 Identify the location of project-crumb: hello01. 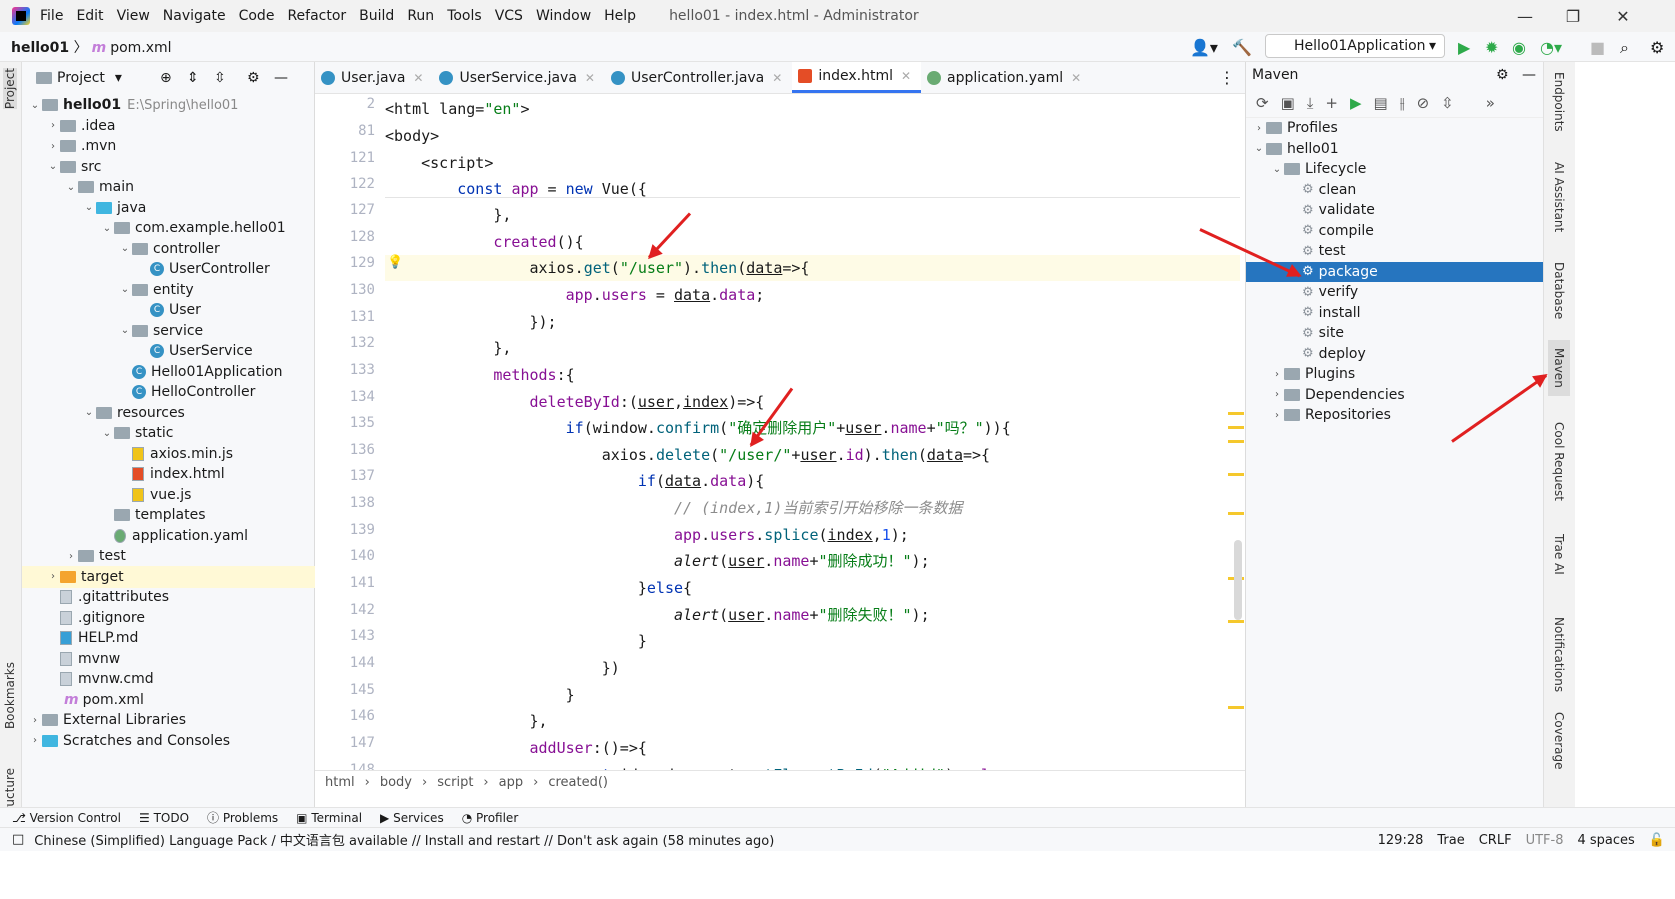
(40, 48).